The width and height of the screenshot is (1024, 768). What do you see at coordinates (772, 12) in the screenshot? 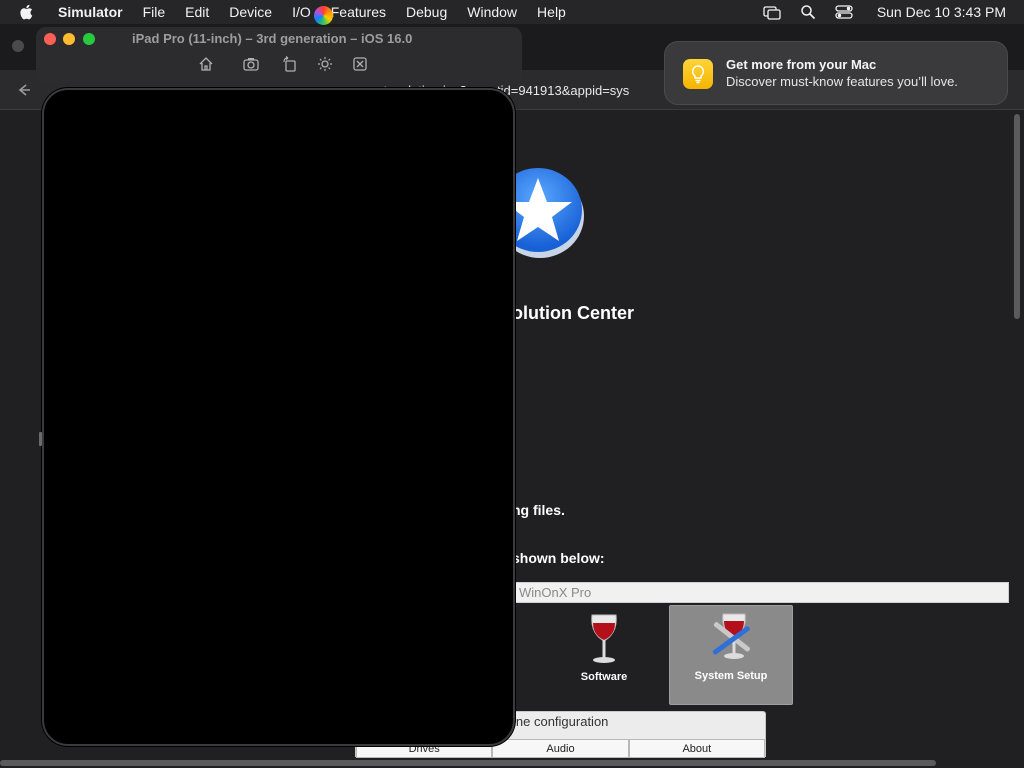
I see `screen-mirroring-icon` at bounding box center [772, 12].